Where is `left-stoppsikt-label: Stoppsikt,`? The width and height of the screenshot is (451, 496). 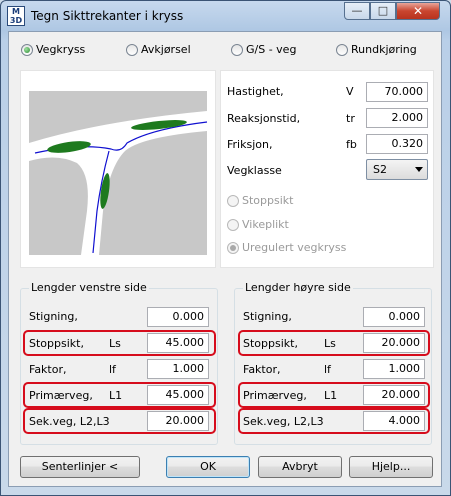
left-stoppsikt-label: Stoppsikt, is located at coordinates (56, 343).